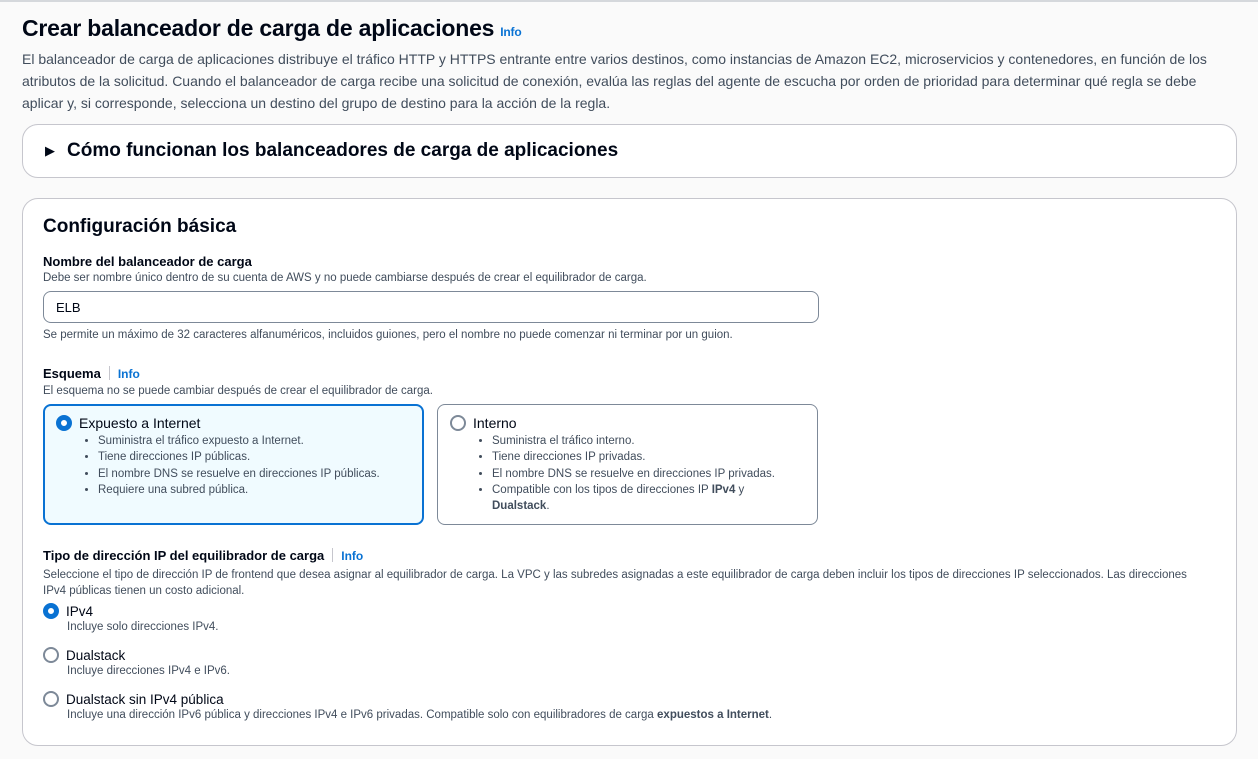 The image size is (1258, 759). I want to click on bullet: Tiene direcciones IP públicas., so click(254, 457).